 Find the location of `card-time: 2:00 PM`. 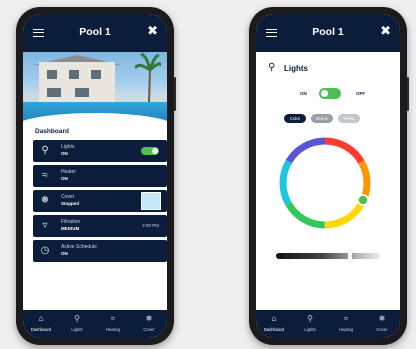

card-time: 2:00 PM is located at coordinates (150, 225).